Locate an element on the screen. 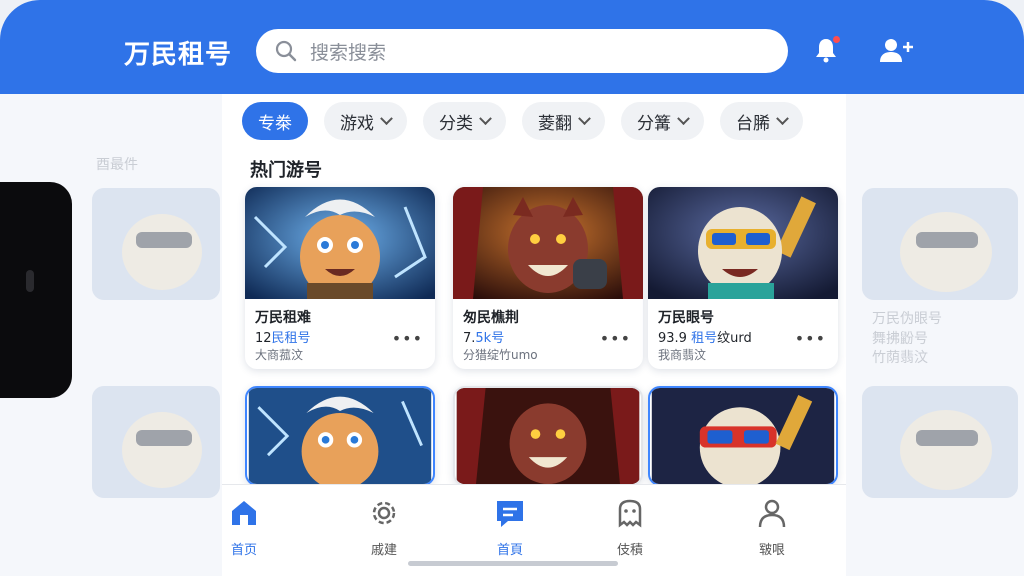  filter-chip-games: 游戏 is located at coordinates (365, 121).